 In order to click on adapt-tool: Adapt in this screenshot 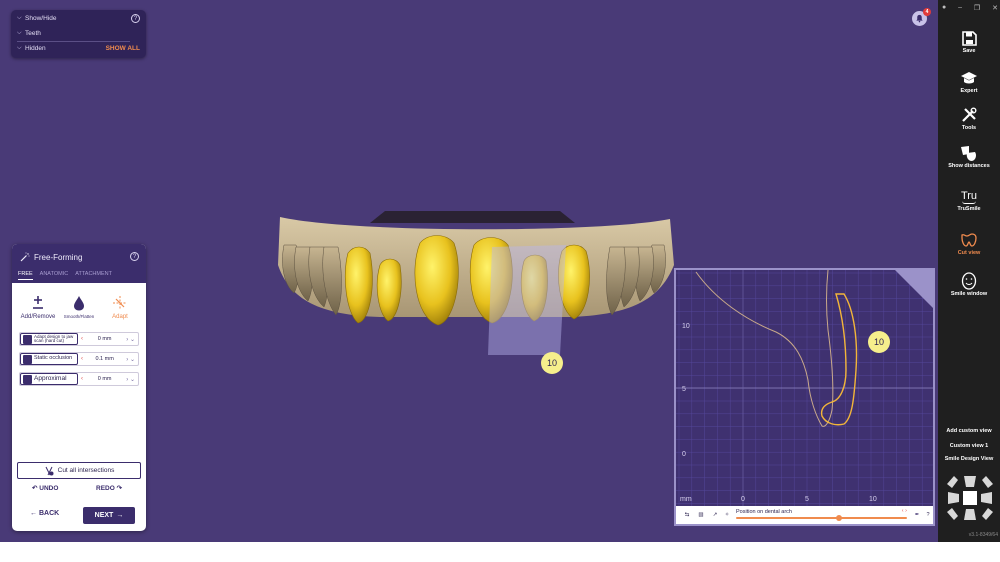, I will do `click(120, 306)`.